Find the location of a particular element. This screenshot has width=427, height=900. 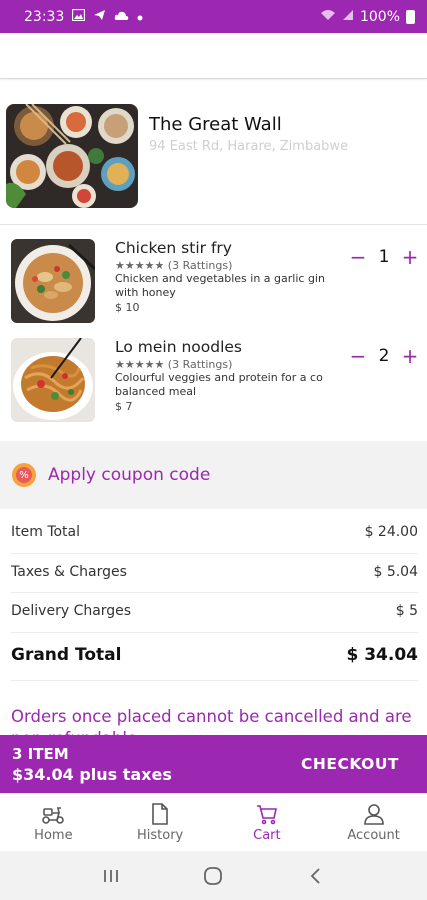

nav-label-home: Home is located at coordinates (53, 835).